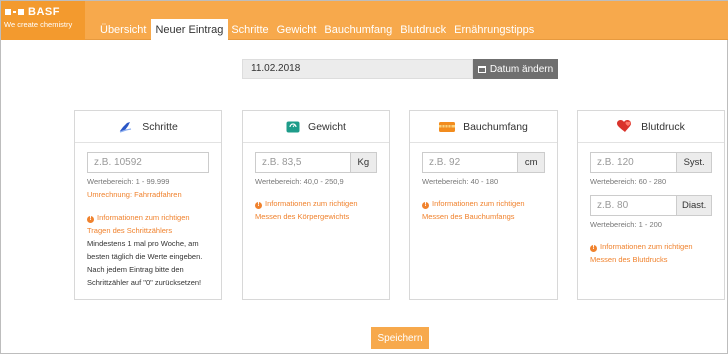  Describe the element at coordinates (460, 181) in the screenshot. I see `waist-range: Wertebereich: 40 - 180` at that location.